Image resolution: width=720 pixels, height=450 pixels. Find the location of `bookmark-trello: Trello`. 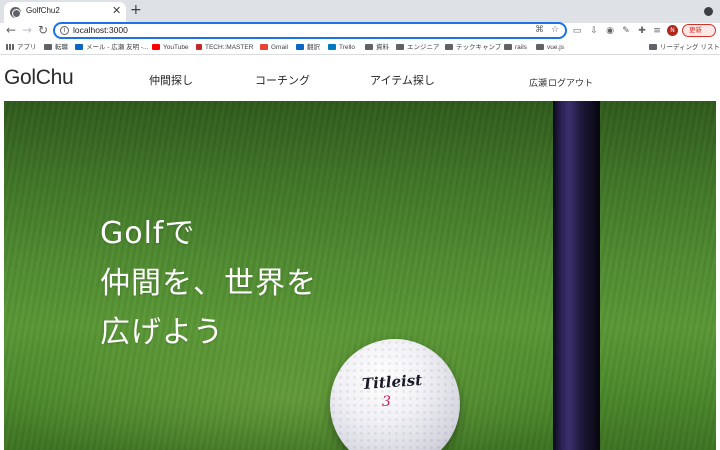

bookmark-trello: Trello is located at coordinates (341, 47).